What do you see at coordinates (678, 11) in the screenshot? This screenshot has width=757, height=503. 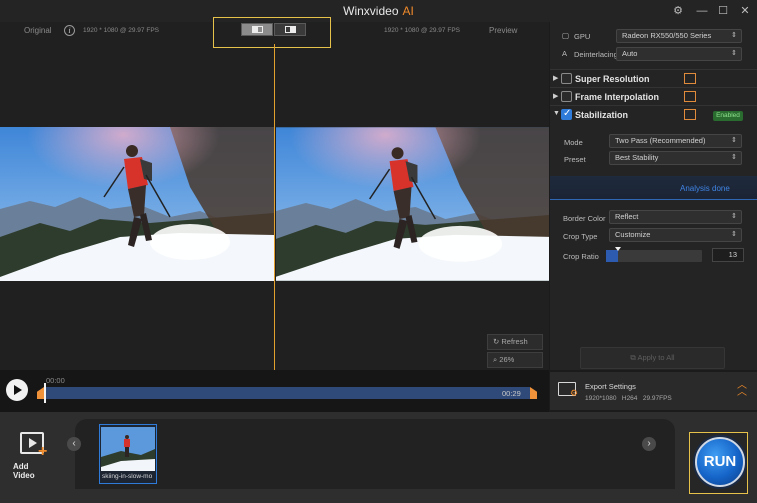 I see `settings-gear-icon: ⚙` at bounding box center [678, 11].